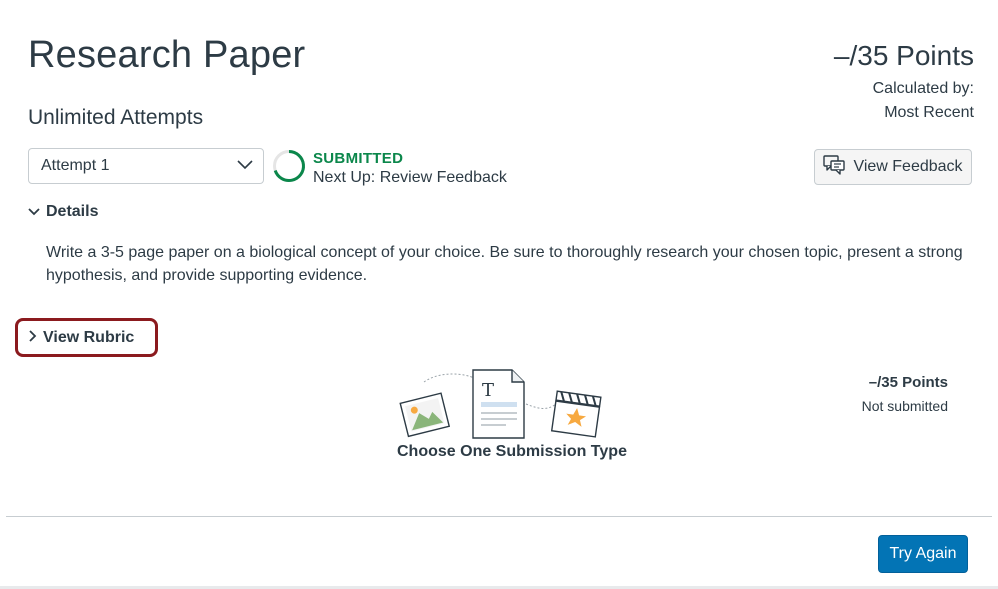 Image resolution: width=998 pixels, height=589 pixels. What do you see at coordinates (89, 337) in the screenshot?
I see `view-rubric-label: View Rubric` at bounding box center [89, 337].